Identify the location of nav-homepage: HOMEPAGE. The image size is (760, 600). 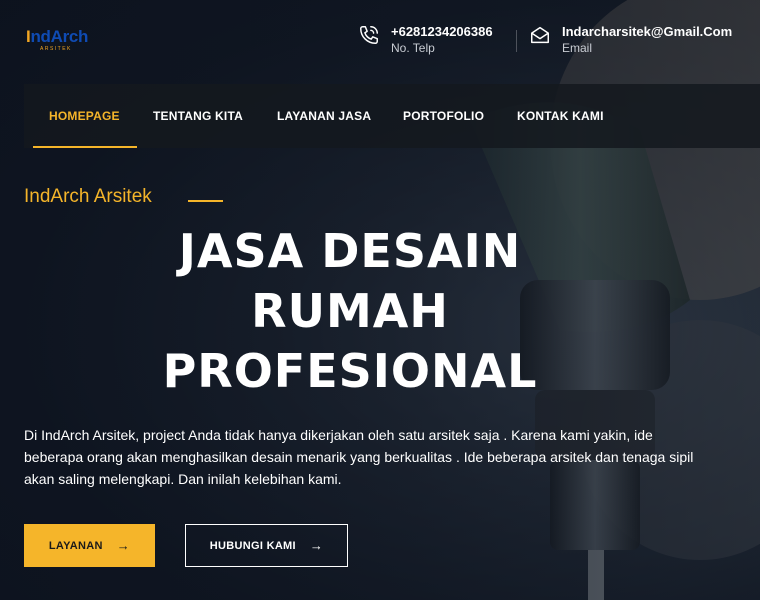
(84, 116).